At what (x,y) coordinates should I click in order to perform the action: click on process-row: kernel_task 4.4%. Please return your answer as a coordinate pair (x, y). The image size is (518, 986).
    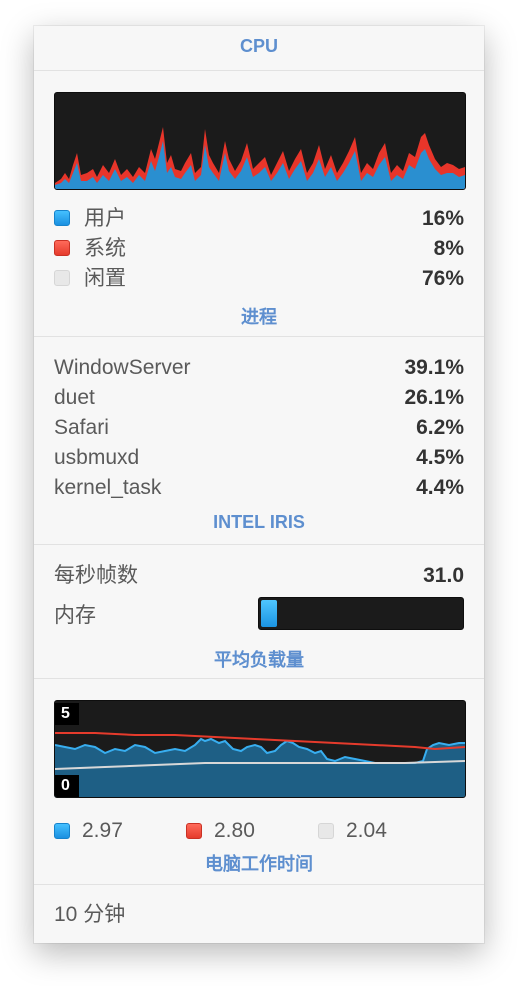
    Looking at the image, I should click on (259, 488).